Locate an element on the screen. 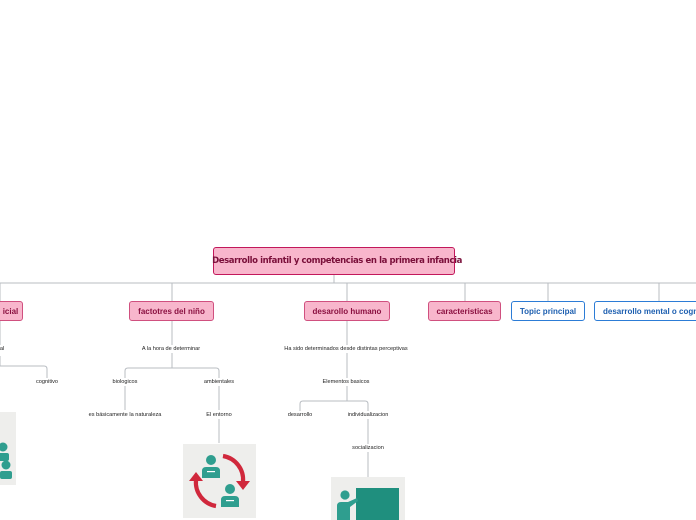 Image resolution: width=696 pixels, height=520 pixels. subtopic-label: cognitivo is located at coordinates (47, 382).